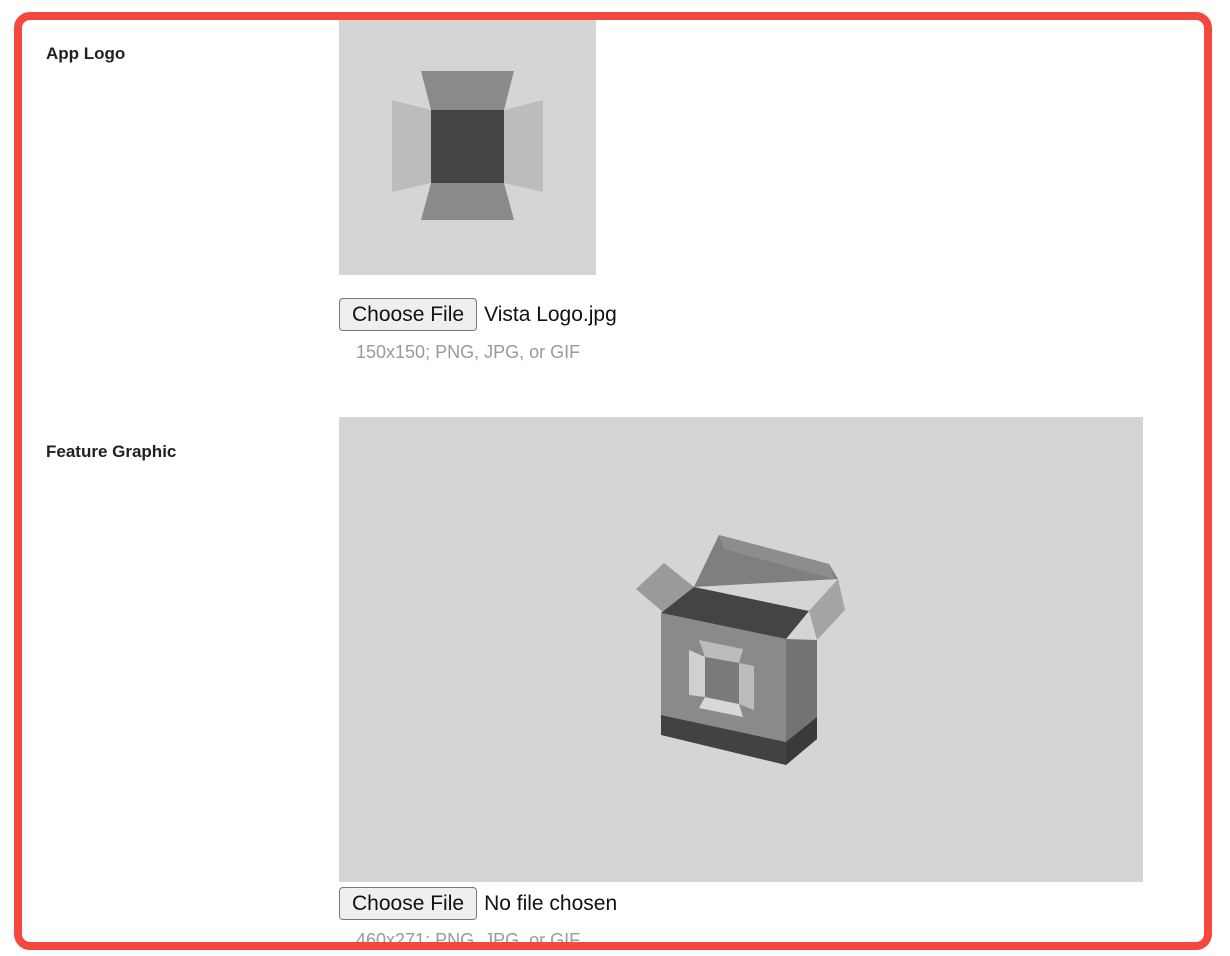 The image size is (1230, 956). I want to click on feature-graphic-hint: 460x271; PNG, JPG, or GIF, so click(468, 940).